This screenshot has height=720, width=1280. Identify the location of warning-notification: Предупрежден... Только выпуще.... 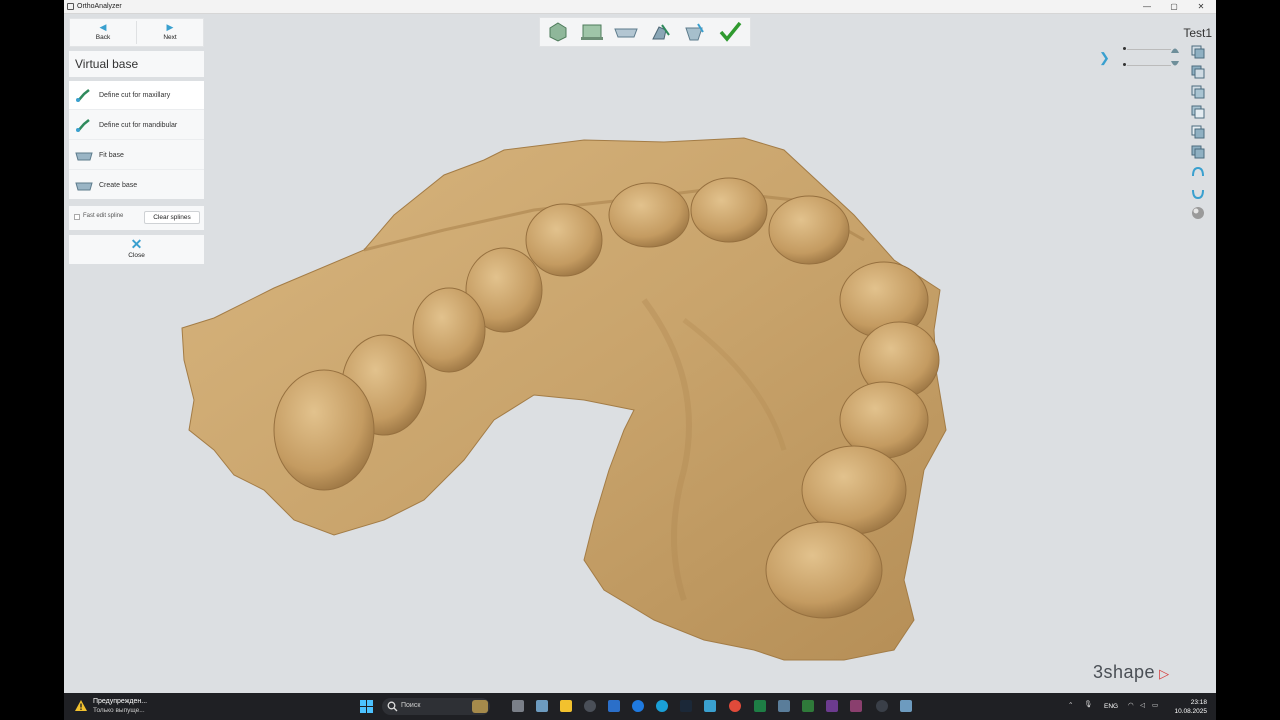
(124, 707).